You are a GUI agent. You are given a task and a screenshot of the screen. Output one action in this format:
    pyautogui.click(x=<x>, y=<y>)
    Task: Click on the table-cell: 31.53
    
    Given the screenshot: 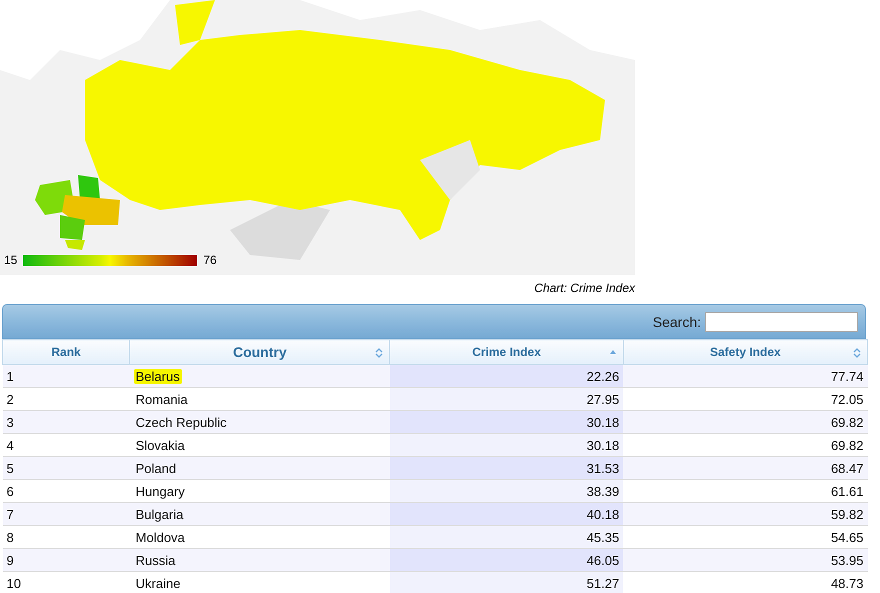 What is the action you would take?
    pyautogui.click(x=507, y=468)
    